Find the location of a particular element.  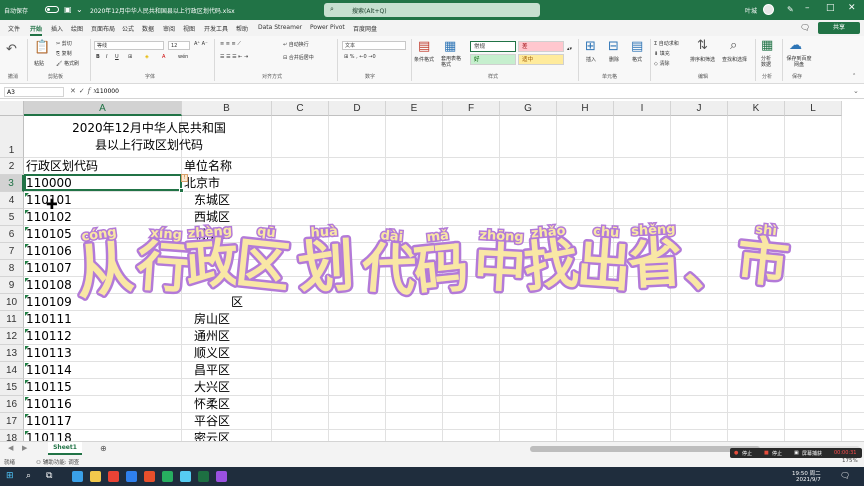

baidu-save-label: 保存到百度网盘 is located at coordinates (799, 62).